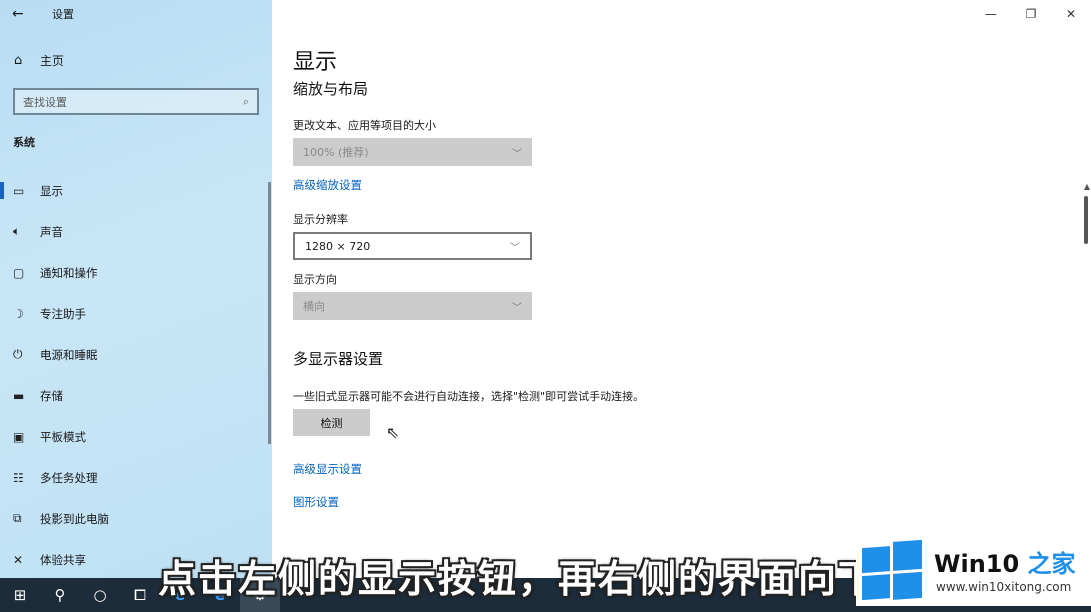 This screenshot has width=1091, height=612. What do you see at coordinates (336, 152) in the screenshot?
I see `scale-value: 100% (推荐)` at bounding box center [336, 152].